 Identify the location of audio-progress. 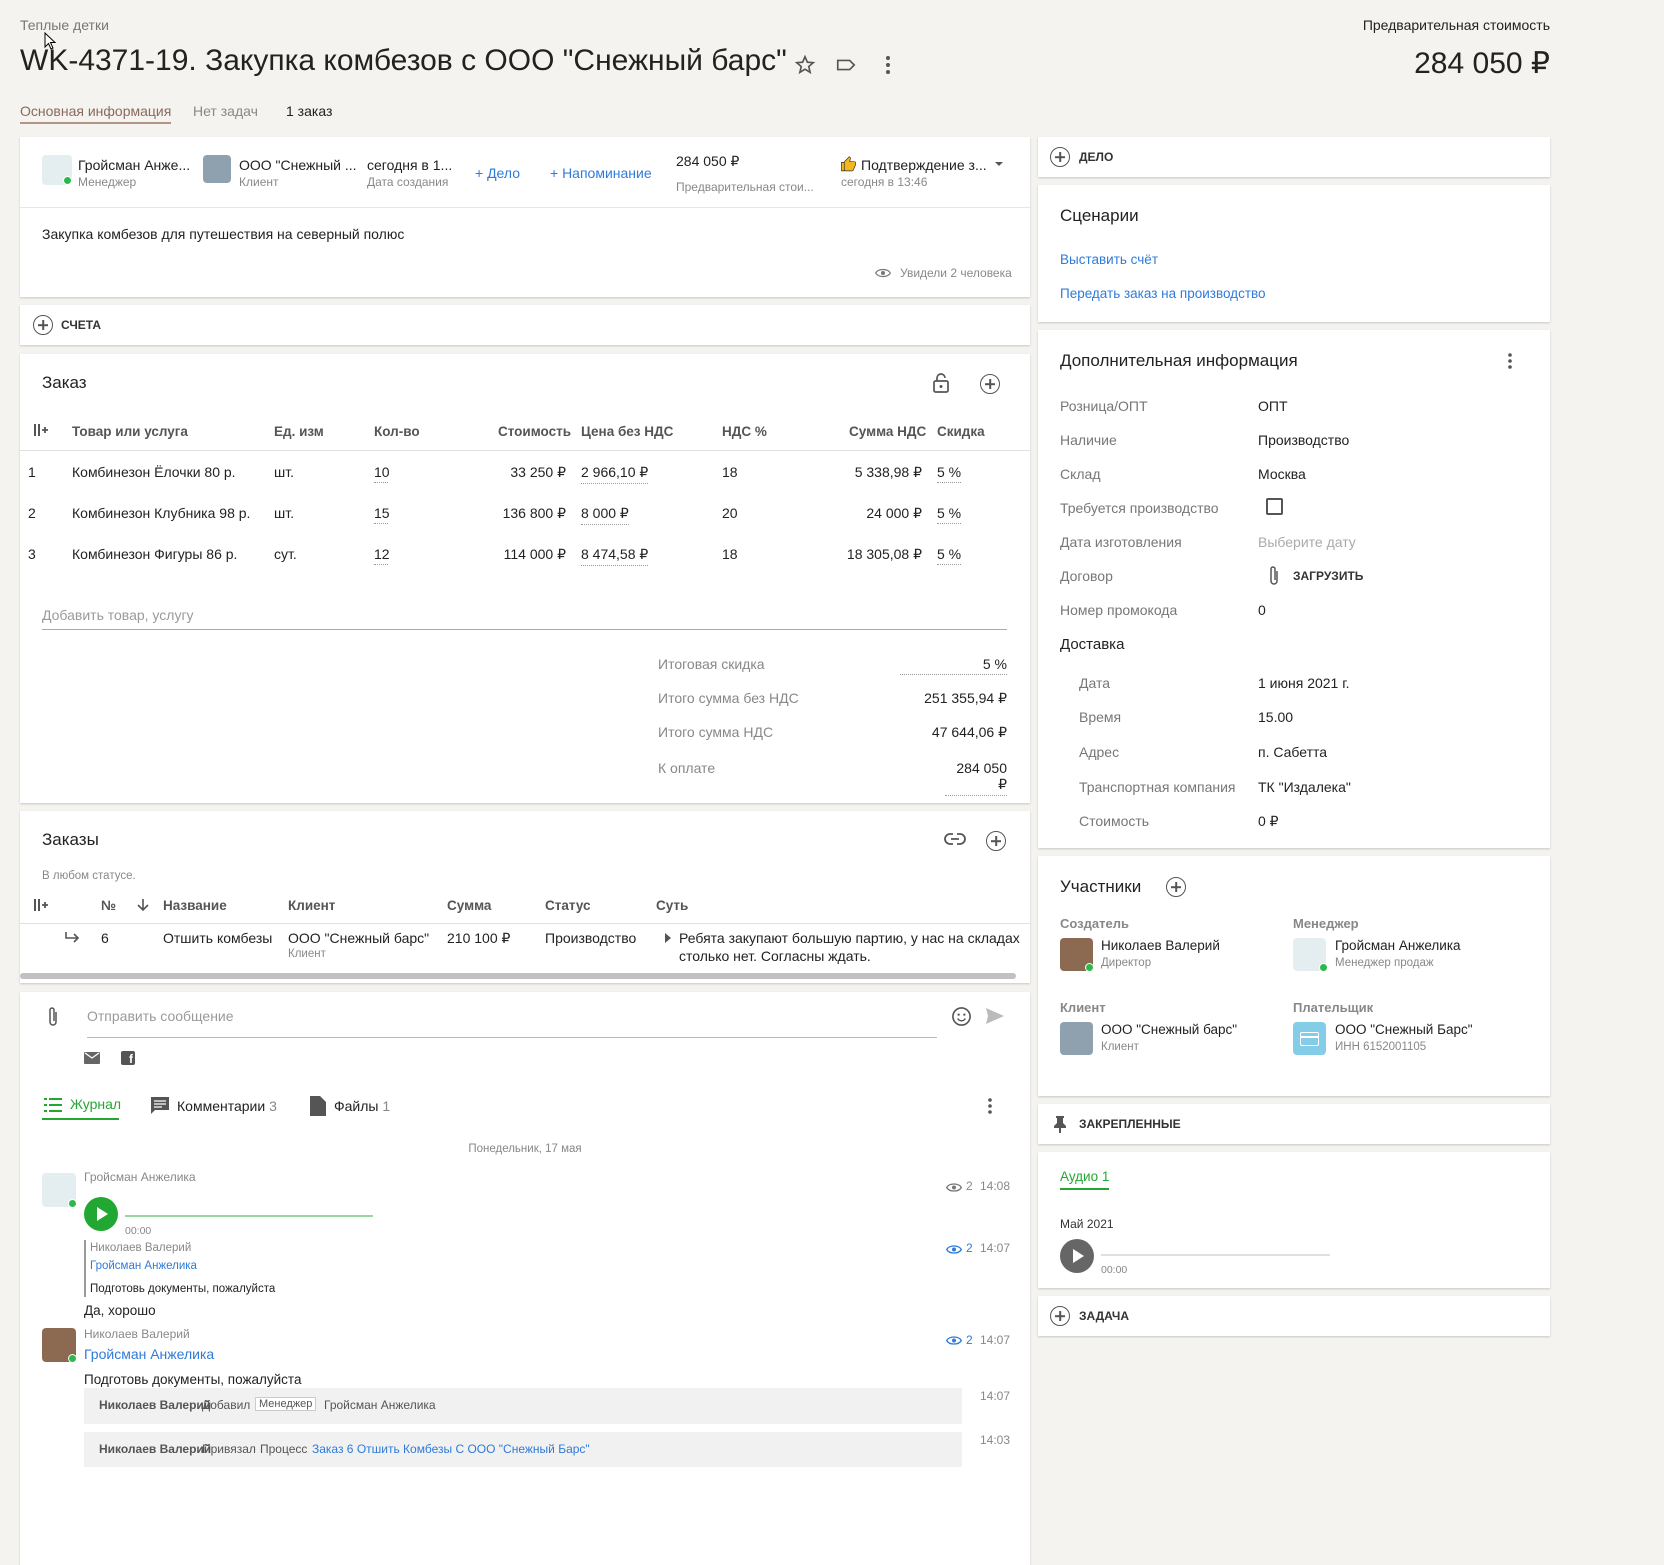
(1215, 1255).